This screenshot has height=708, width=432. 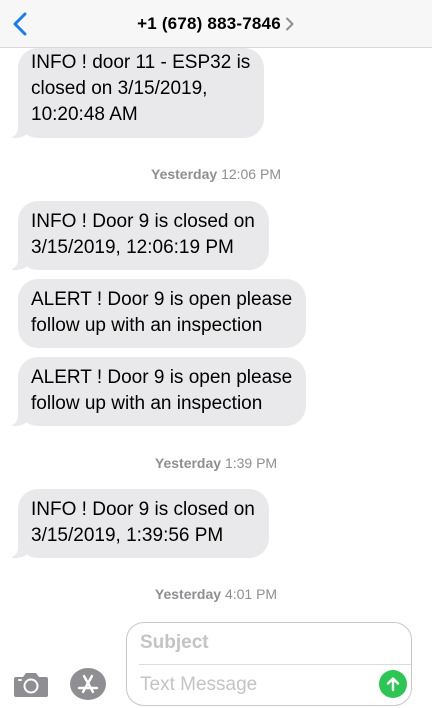 I want to click on timestamp: Yesterday 12:06 PM, so click(x=216, y=174).